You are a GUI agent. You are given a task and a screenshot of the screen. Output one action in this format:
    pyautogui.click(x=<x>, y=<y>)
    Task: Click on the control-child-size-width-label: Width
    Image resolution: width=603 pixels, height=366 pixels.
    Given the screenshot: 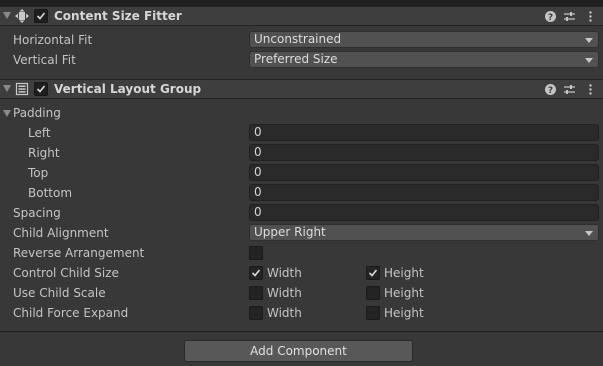 What is the action you would take?
    pyautogui.click(x=284, y=273)
    